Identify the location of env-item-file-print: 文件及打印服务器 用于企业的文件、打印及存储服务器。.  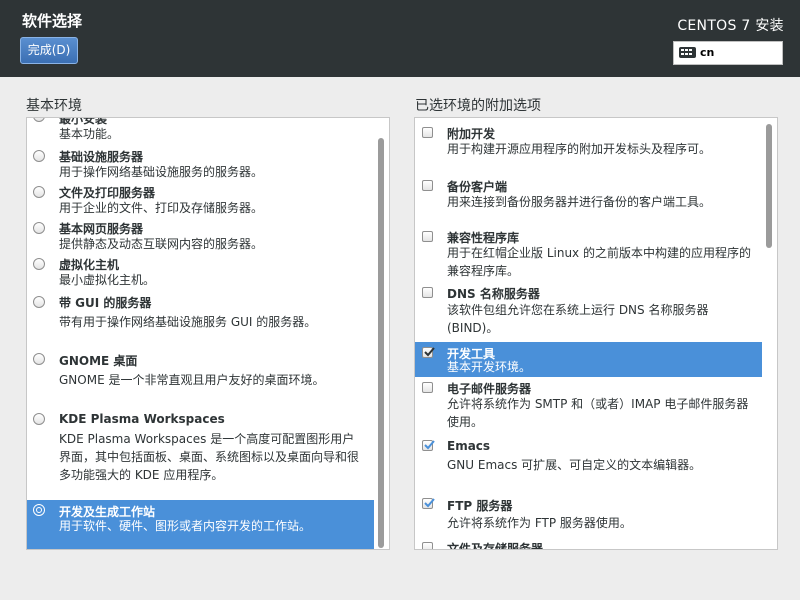
(200, 200).